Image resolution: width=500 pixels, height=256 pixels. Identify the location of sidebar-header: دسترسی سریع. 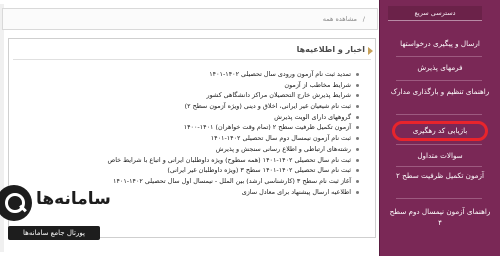
(435, 13).